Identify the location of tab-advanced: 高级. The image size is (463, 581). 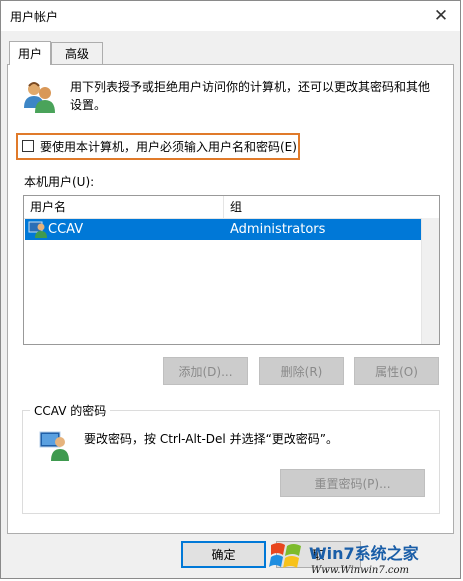
(77, 53).